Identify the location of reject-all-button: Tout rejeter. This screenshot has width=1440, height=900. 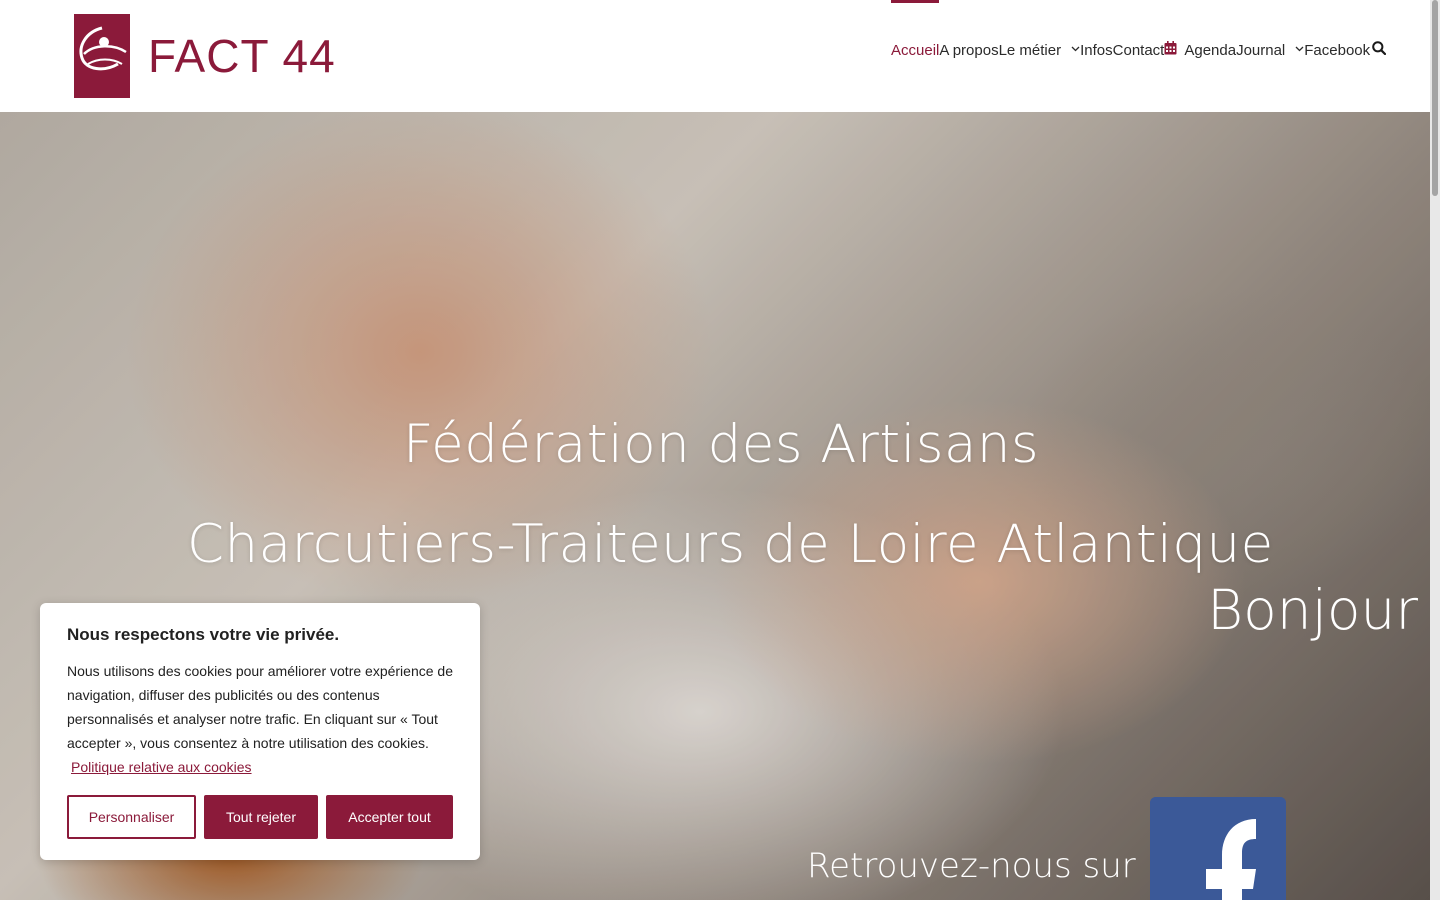
(261, 817).